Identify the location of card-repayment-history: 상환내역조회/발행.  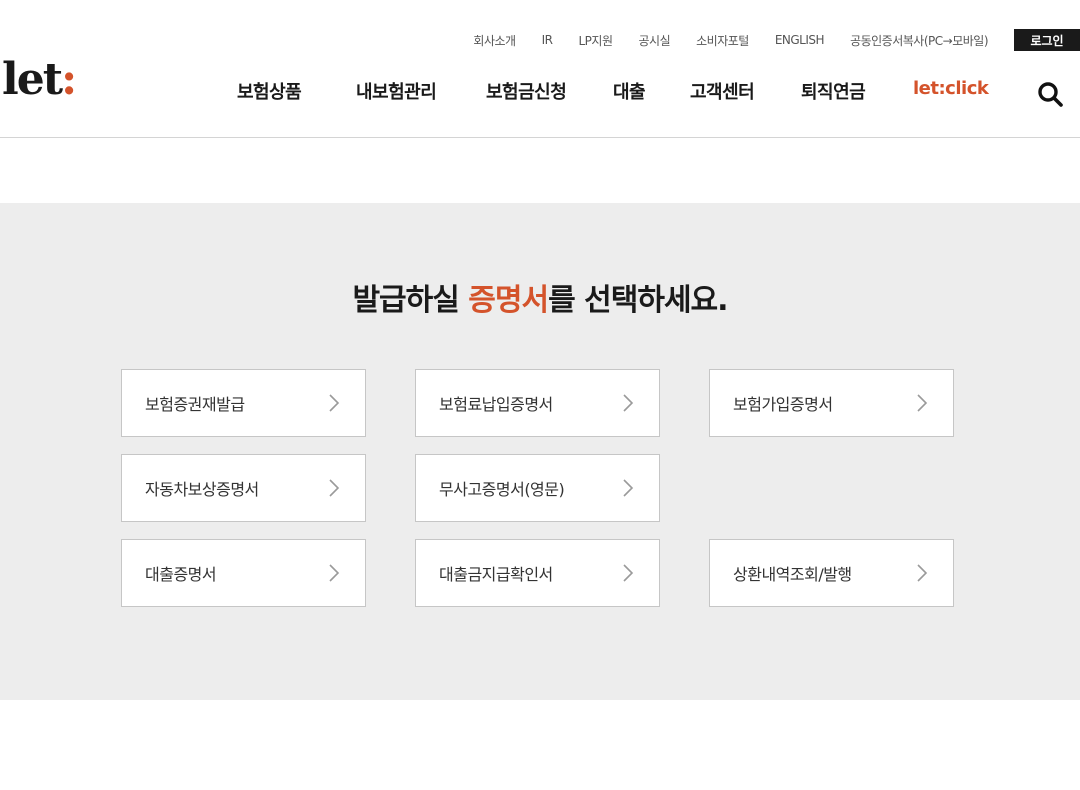
(831, 573).